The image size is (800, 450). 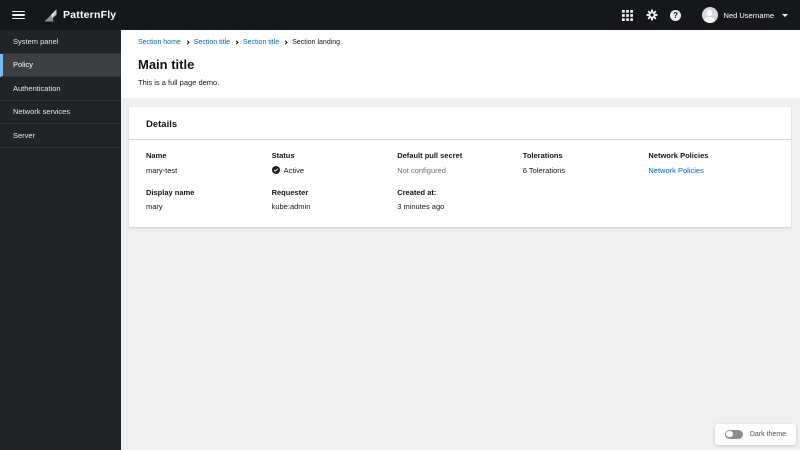 I want to click on breadcrumb-current: Section landing, so click(x=316, y=42).